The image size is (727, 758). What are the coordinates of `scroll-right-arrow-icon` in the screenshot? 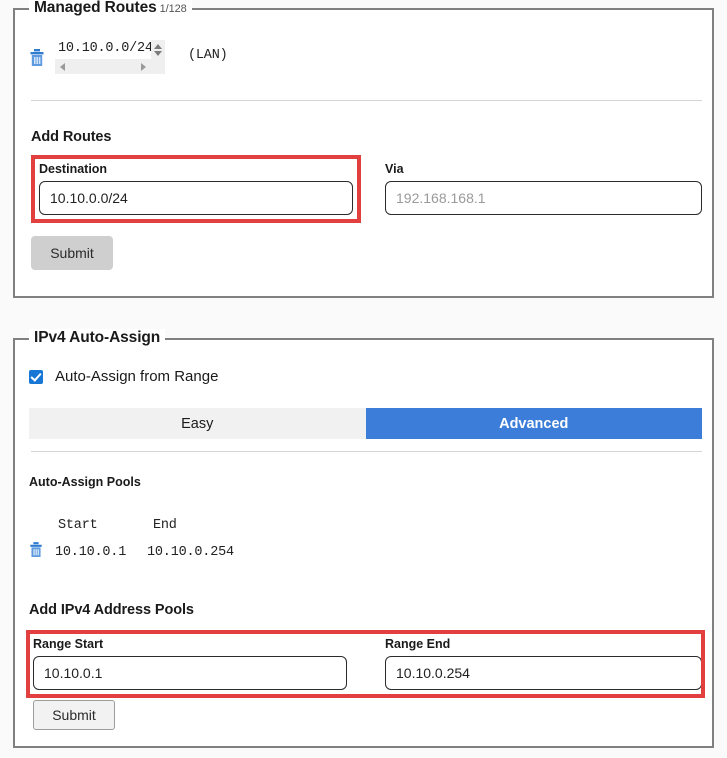 It's located at (143, 67).